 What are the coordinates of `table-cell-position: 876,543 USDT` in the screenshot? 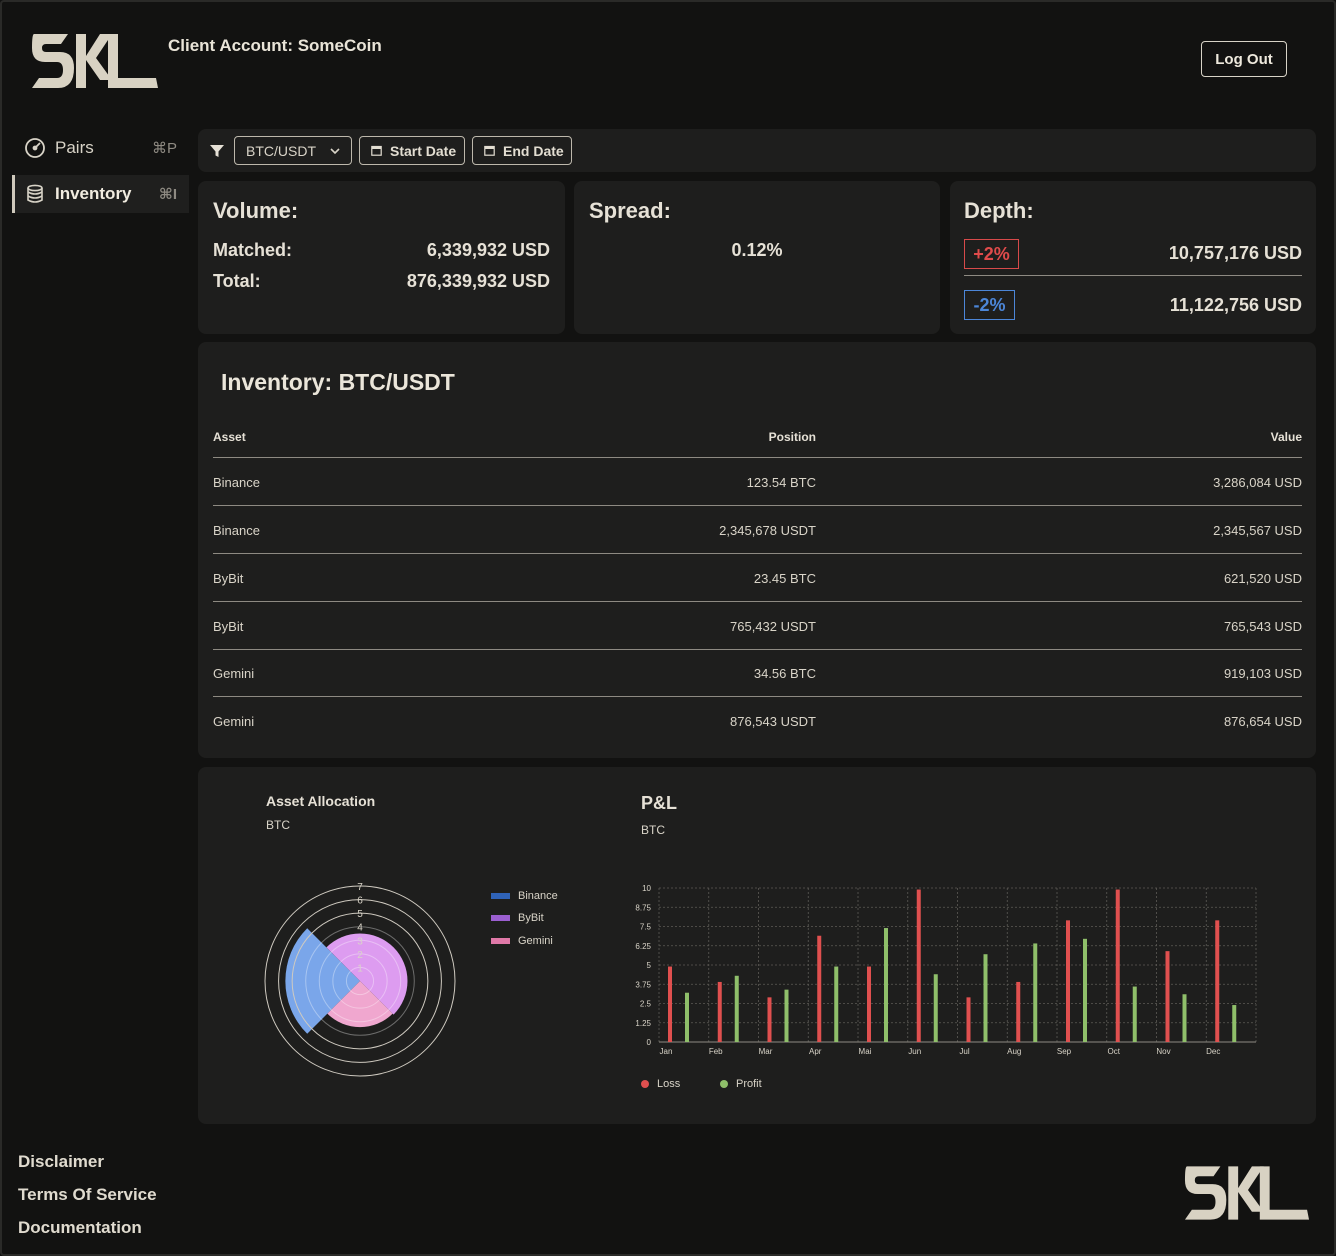 It's located at (773, 721).